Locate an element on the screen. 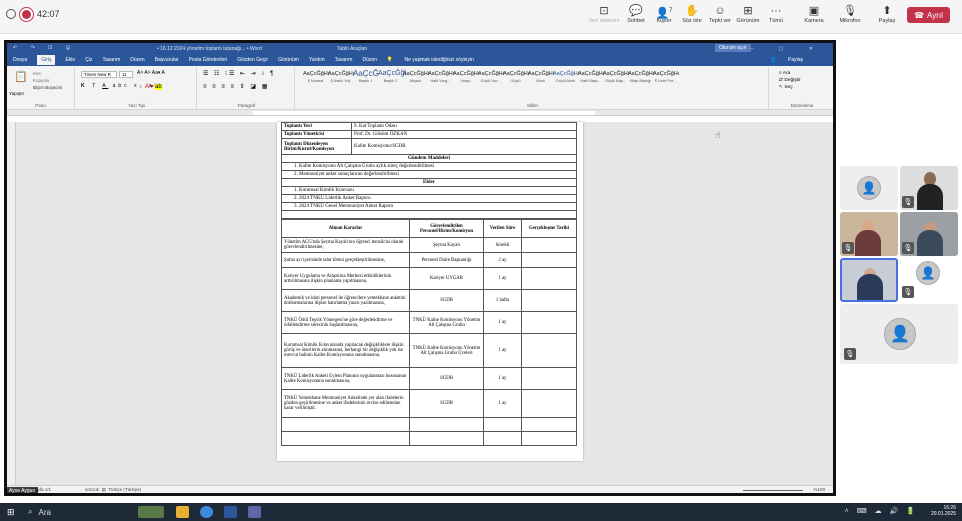 This screenshot has height=521, width=962. more-button: ··· Tümü is located at coordinates (776, 14).